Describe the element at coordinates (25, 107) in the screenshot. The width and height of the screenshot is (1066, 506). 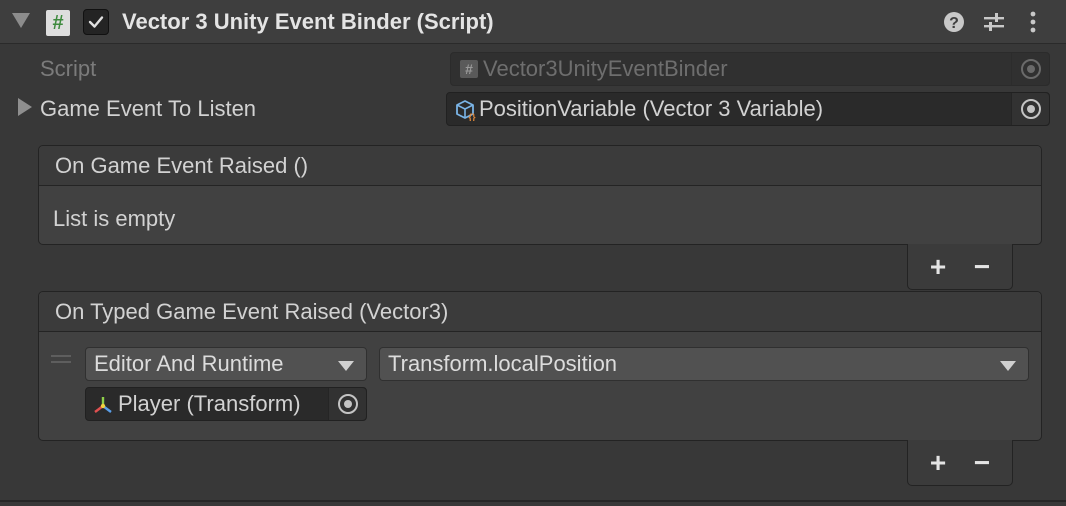
I see `game-event-foldout-icon` at that location.